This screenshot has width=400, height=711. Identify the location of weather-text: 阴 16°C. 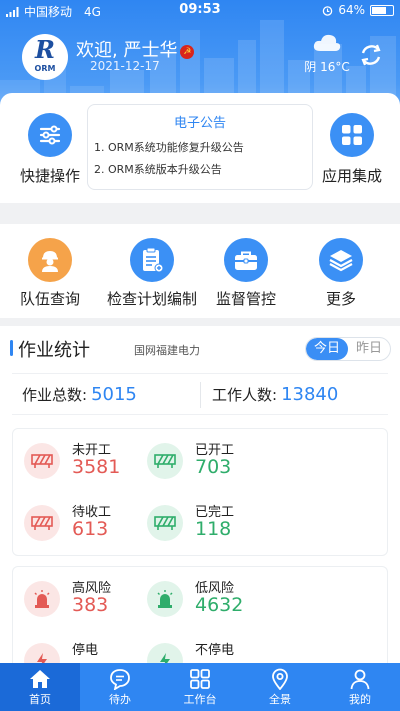
(327, 67).